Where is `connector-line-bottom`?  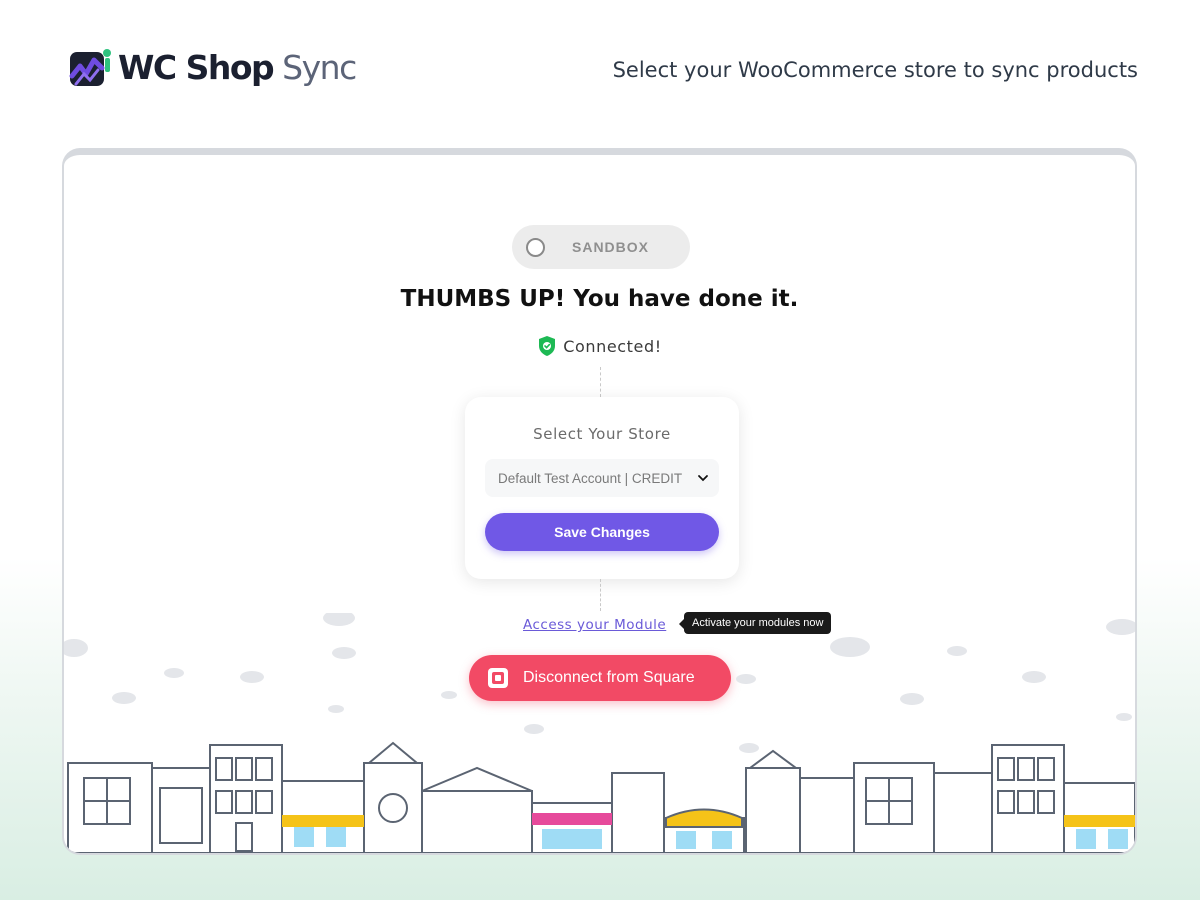 connector-line-bottom is located at coordinates (600, 595).